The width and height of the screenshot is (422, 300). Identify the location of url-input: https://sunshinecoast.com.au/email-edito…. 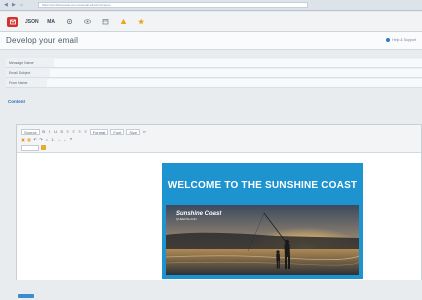
(173, 5).